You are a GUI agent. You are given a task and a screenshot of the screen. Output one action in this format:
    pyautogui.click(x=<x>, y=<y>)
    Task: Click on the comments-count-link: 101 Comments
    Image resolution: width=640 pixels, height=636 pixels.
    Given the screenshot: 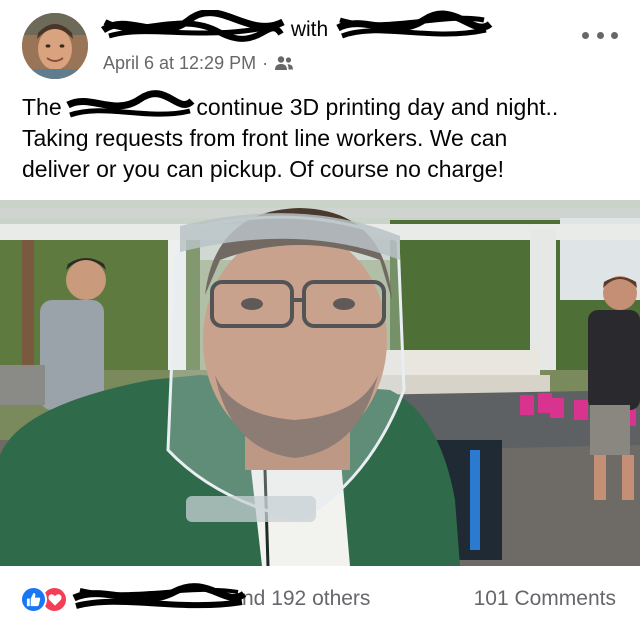 What is the action you would take?
    pyautogui.click(x=545, y=599)
    